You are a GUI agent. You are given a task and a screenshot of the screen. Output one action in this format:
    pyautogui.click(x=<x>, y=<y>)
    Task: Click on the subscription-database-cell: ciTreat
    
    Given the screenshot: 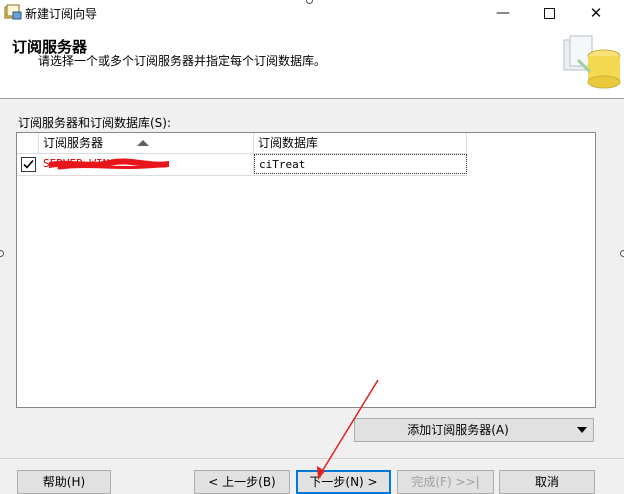 What is the action you would take?
    pyautogui.click(x=360, y=164)
    